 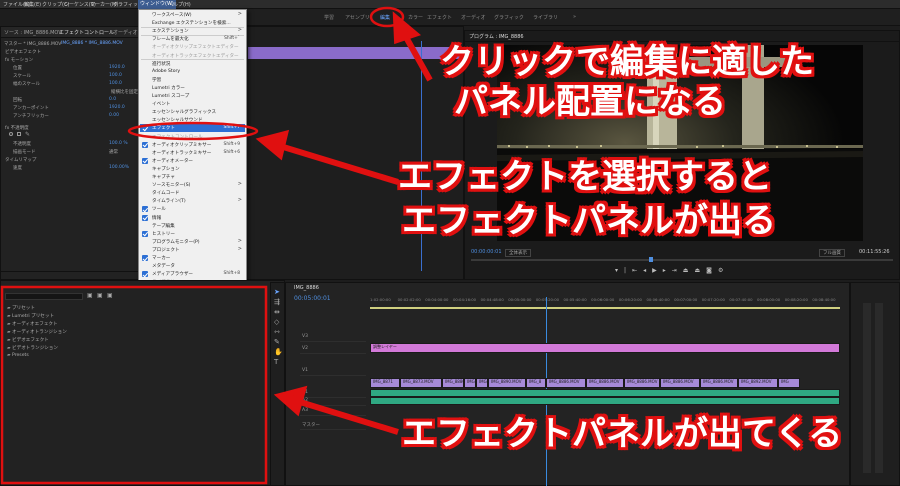 What do you see at coordinates (333, 425) in the screenshot?
I see `track-header: マスター` at bounding box center [333, 425].